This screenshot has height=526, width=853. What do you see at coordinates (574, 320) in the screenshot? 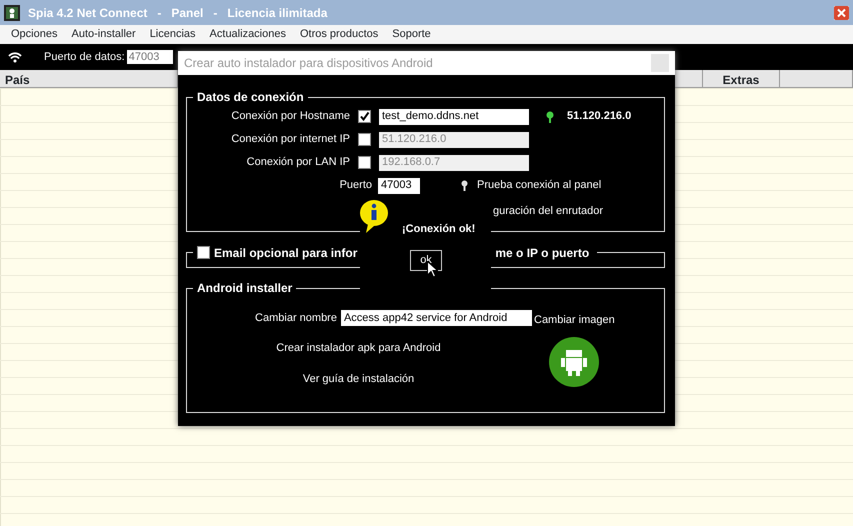
I see `change-image-link: Cambiar imagen` at bounding box center [574, 320].